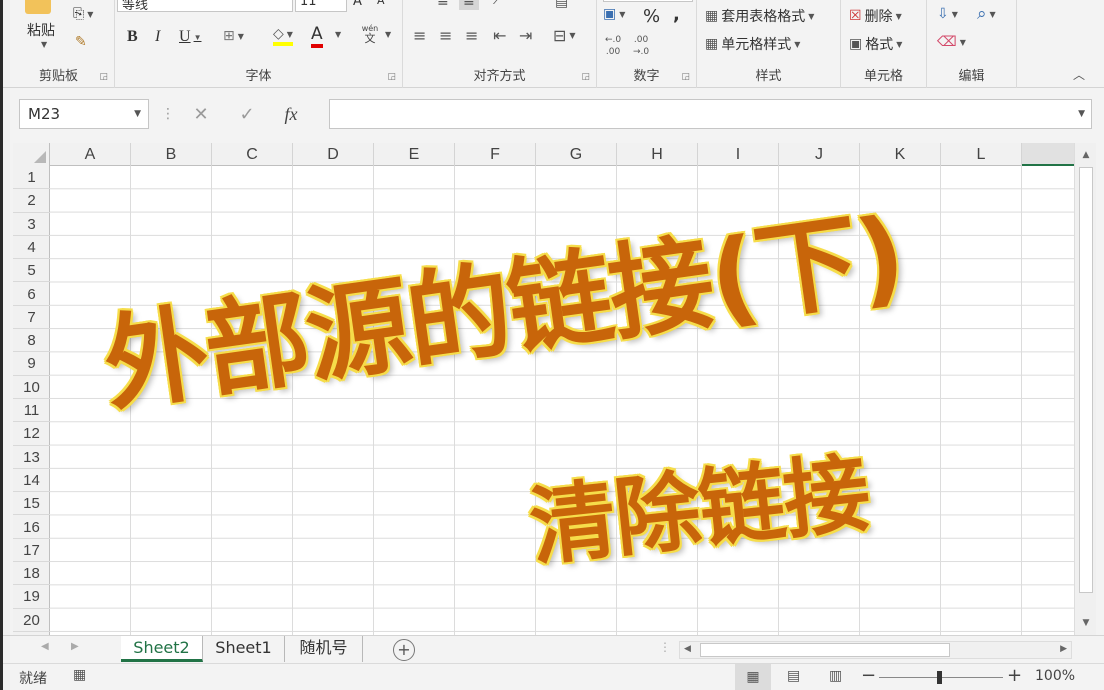  Describe the element at coordinates (651, 16) in the screenshot. I see `percent-button: %` at that location.